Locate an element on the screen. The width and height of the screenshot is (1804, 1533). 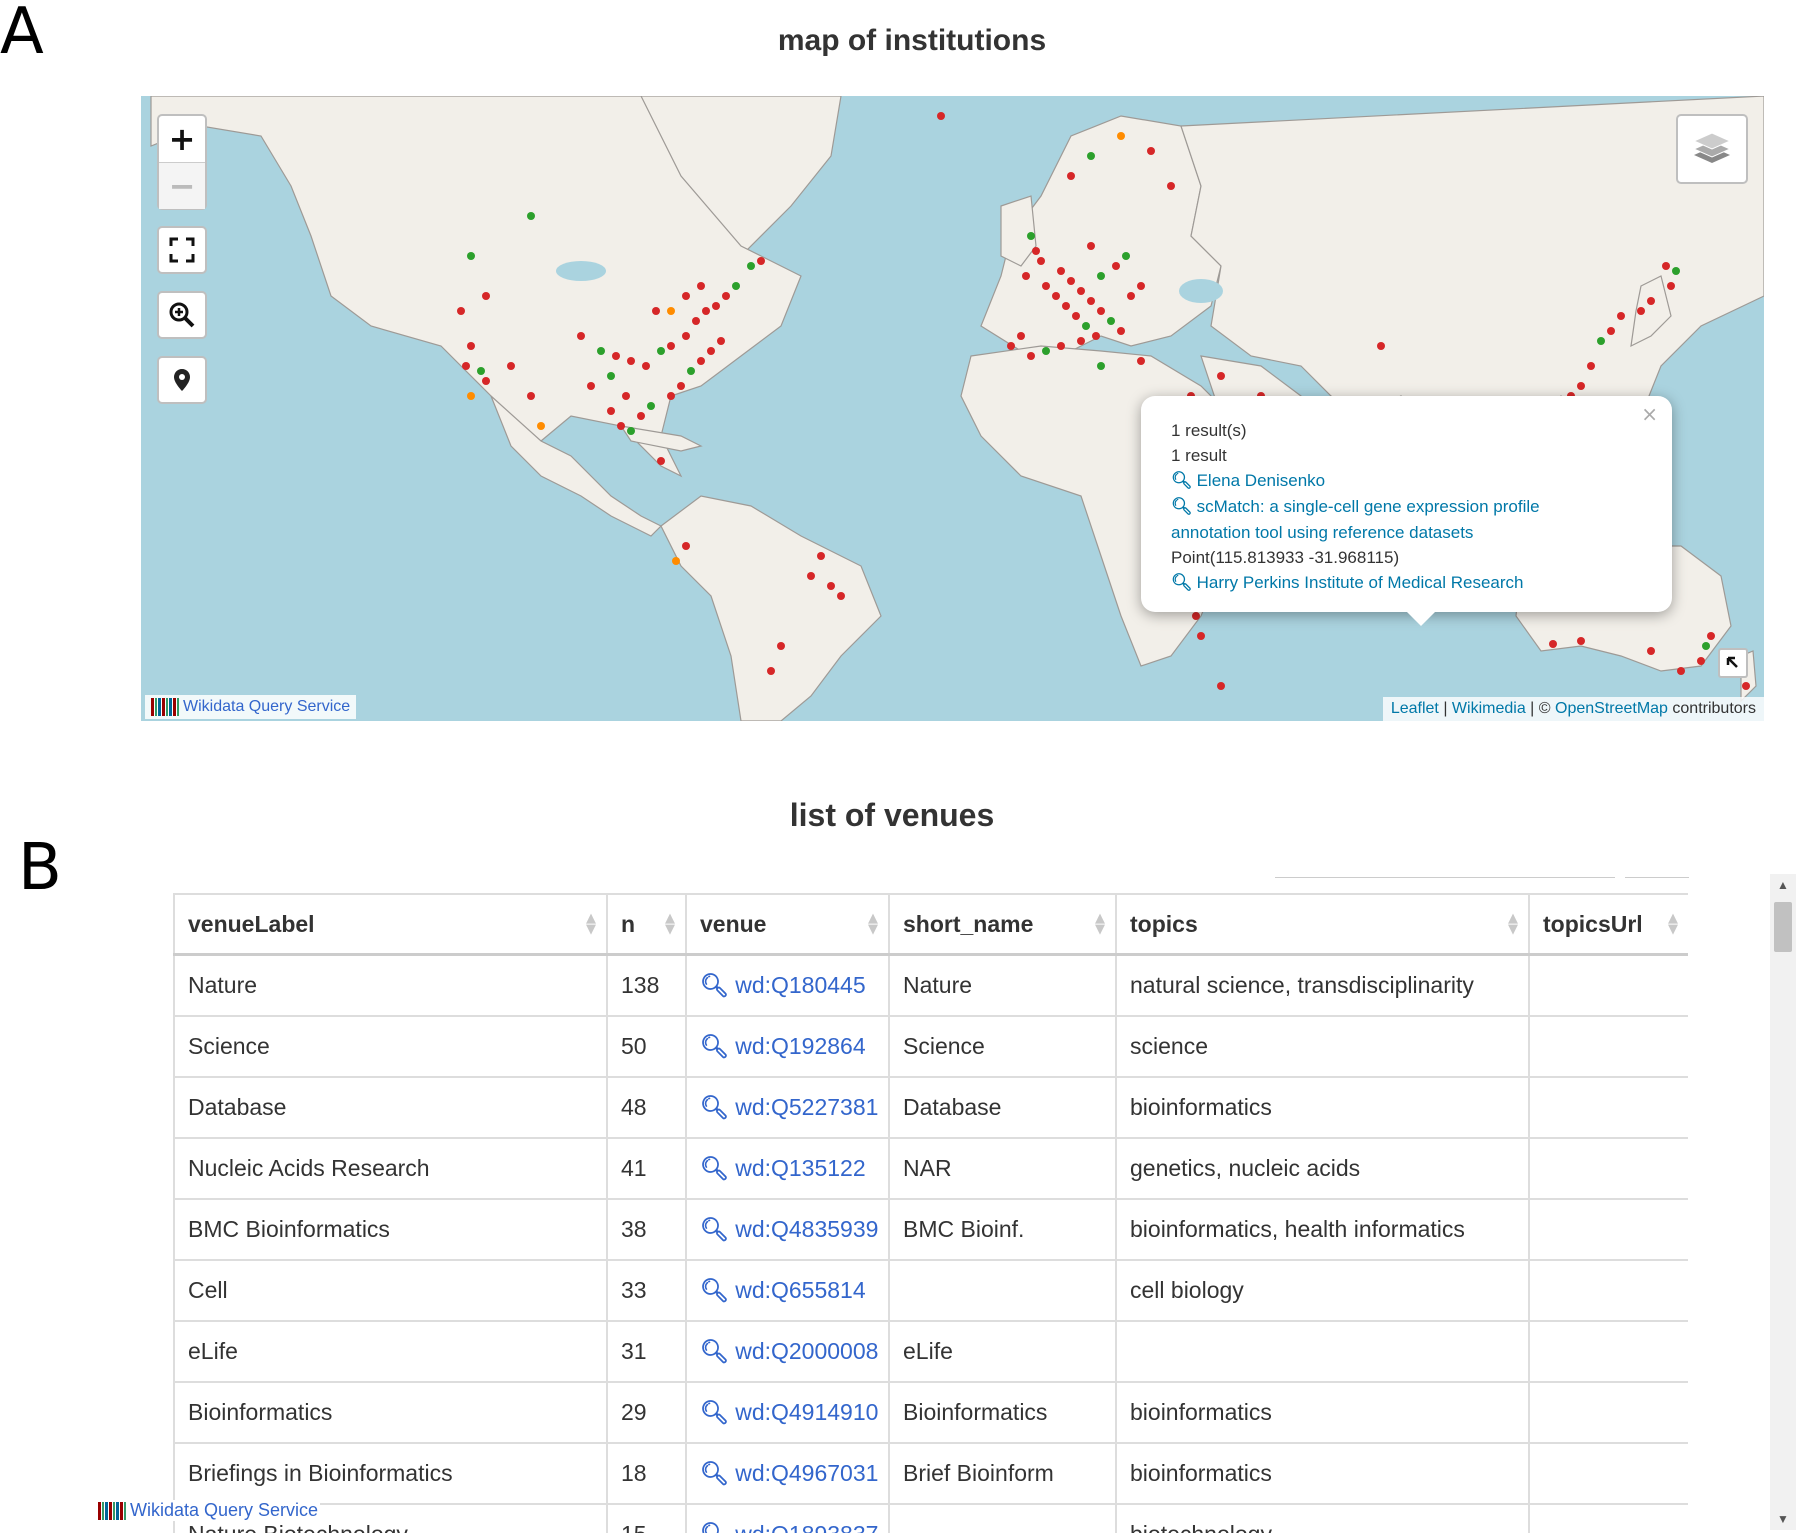
popup-author-link: 🔍︎ Elena Denisenko is located at coordinates (1406, 481).